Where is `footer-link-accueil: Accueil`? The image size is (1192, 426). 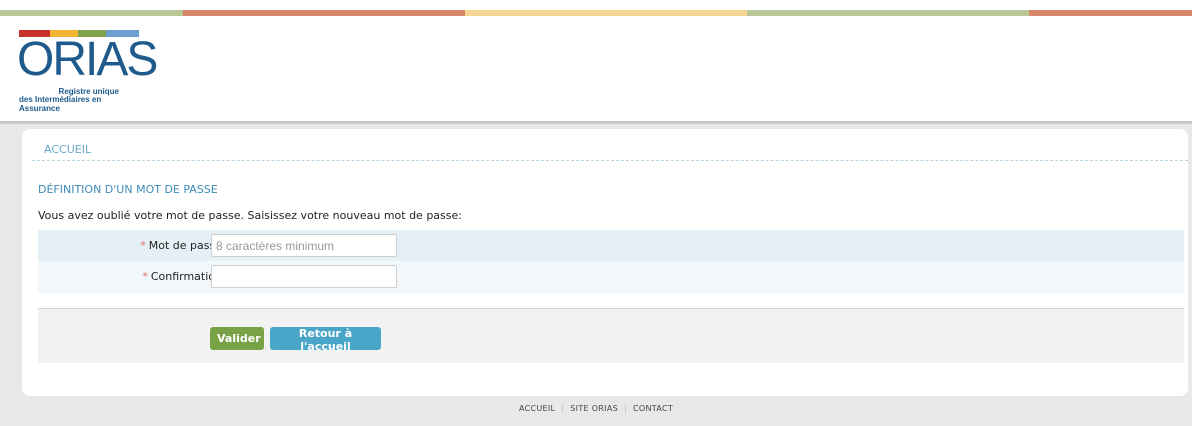 footer-link-accueil: Accueil is located at coordinates (537, 408).